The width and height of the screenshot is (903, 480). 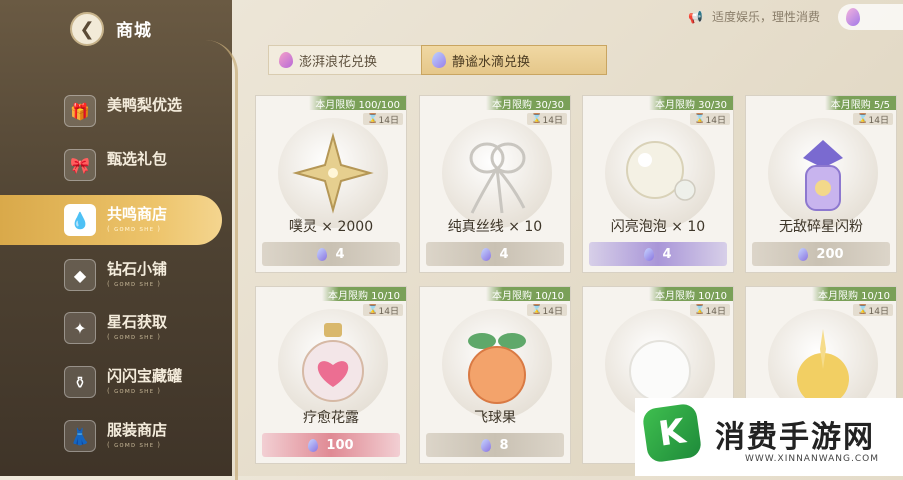 I want to click on wave-drop-icon, so click(x=286, y=60).